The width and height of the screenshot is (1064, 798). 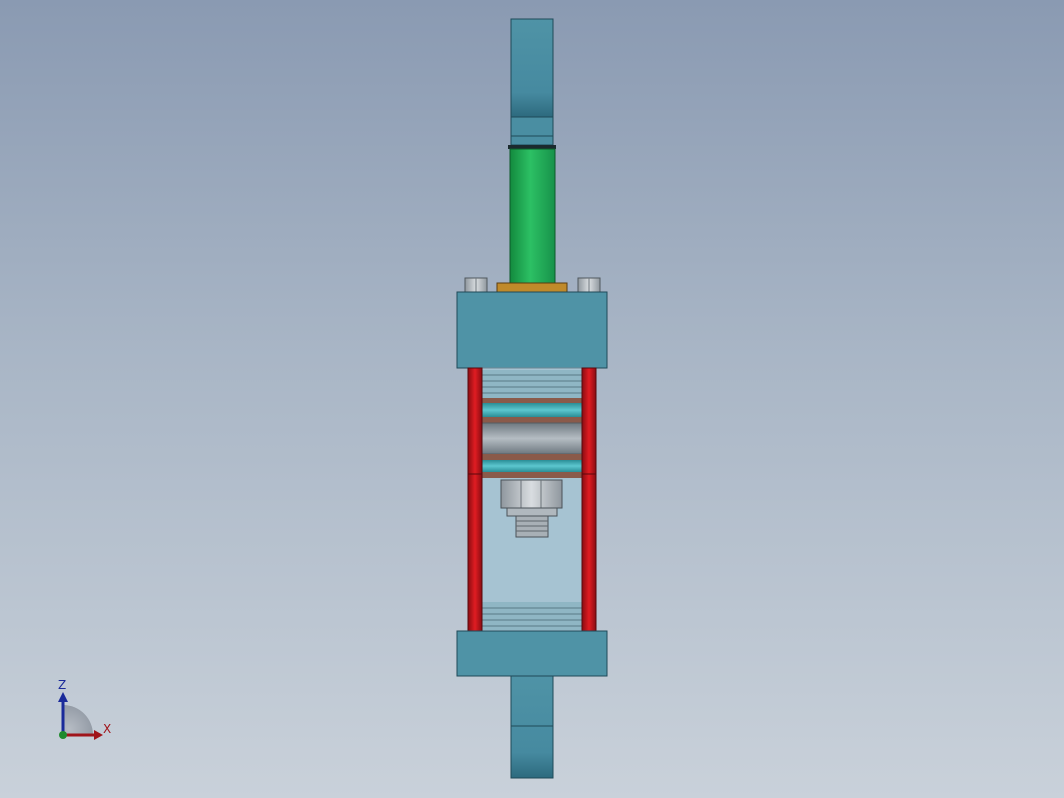 I want to click on y-axis-dot-icon, so click(x=63, y=735).